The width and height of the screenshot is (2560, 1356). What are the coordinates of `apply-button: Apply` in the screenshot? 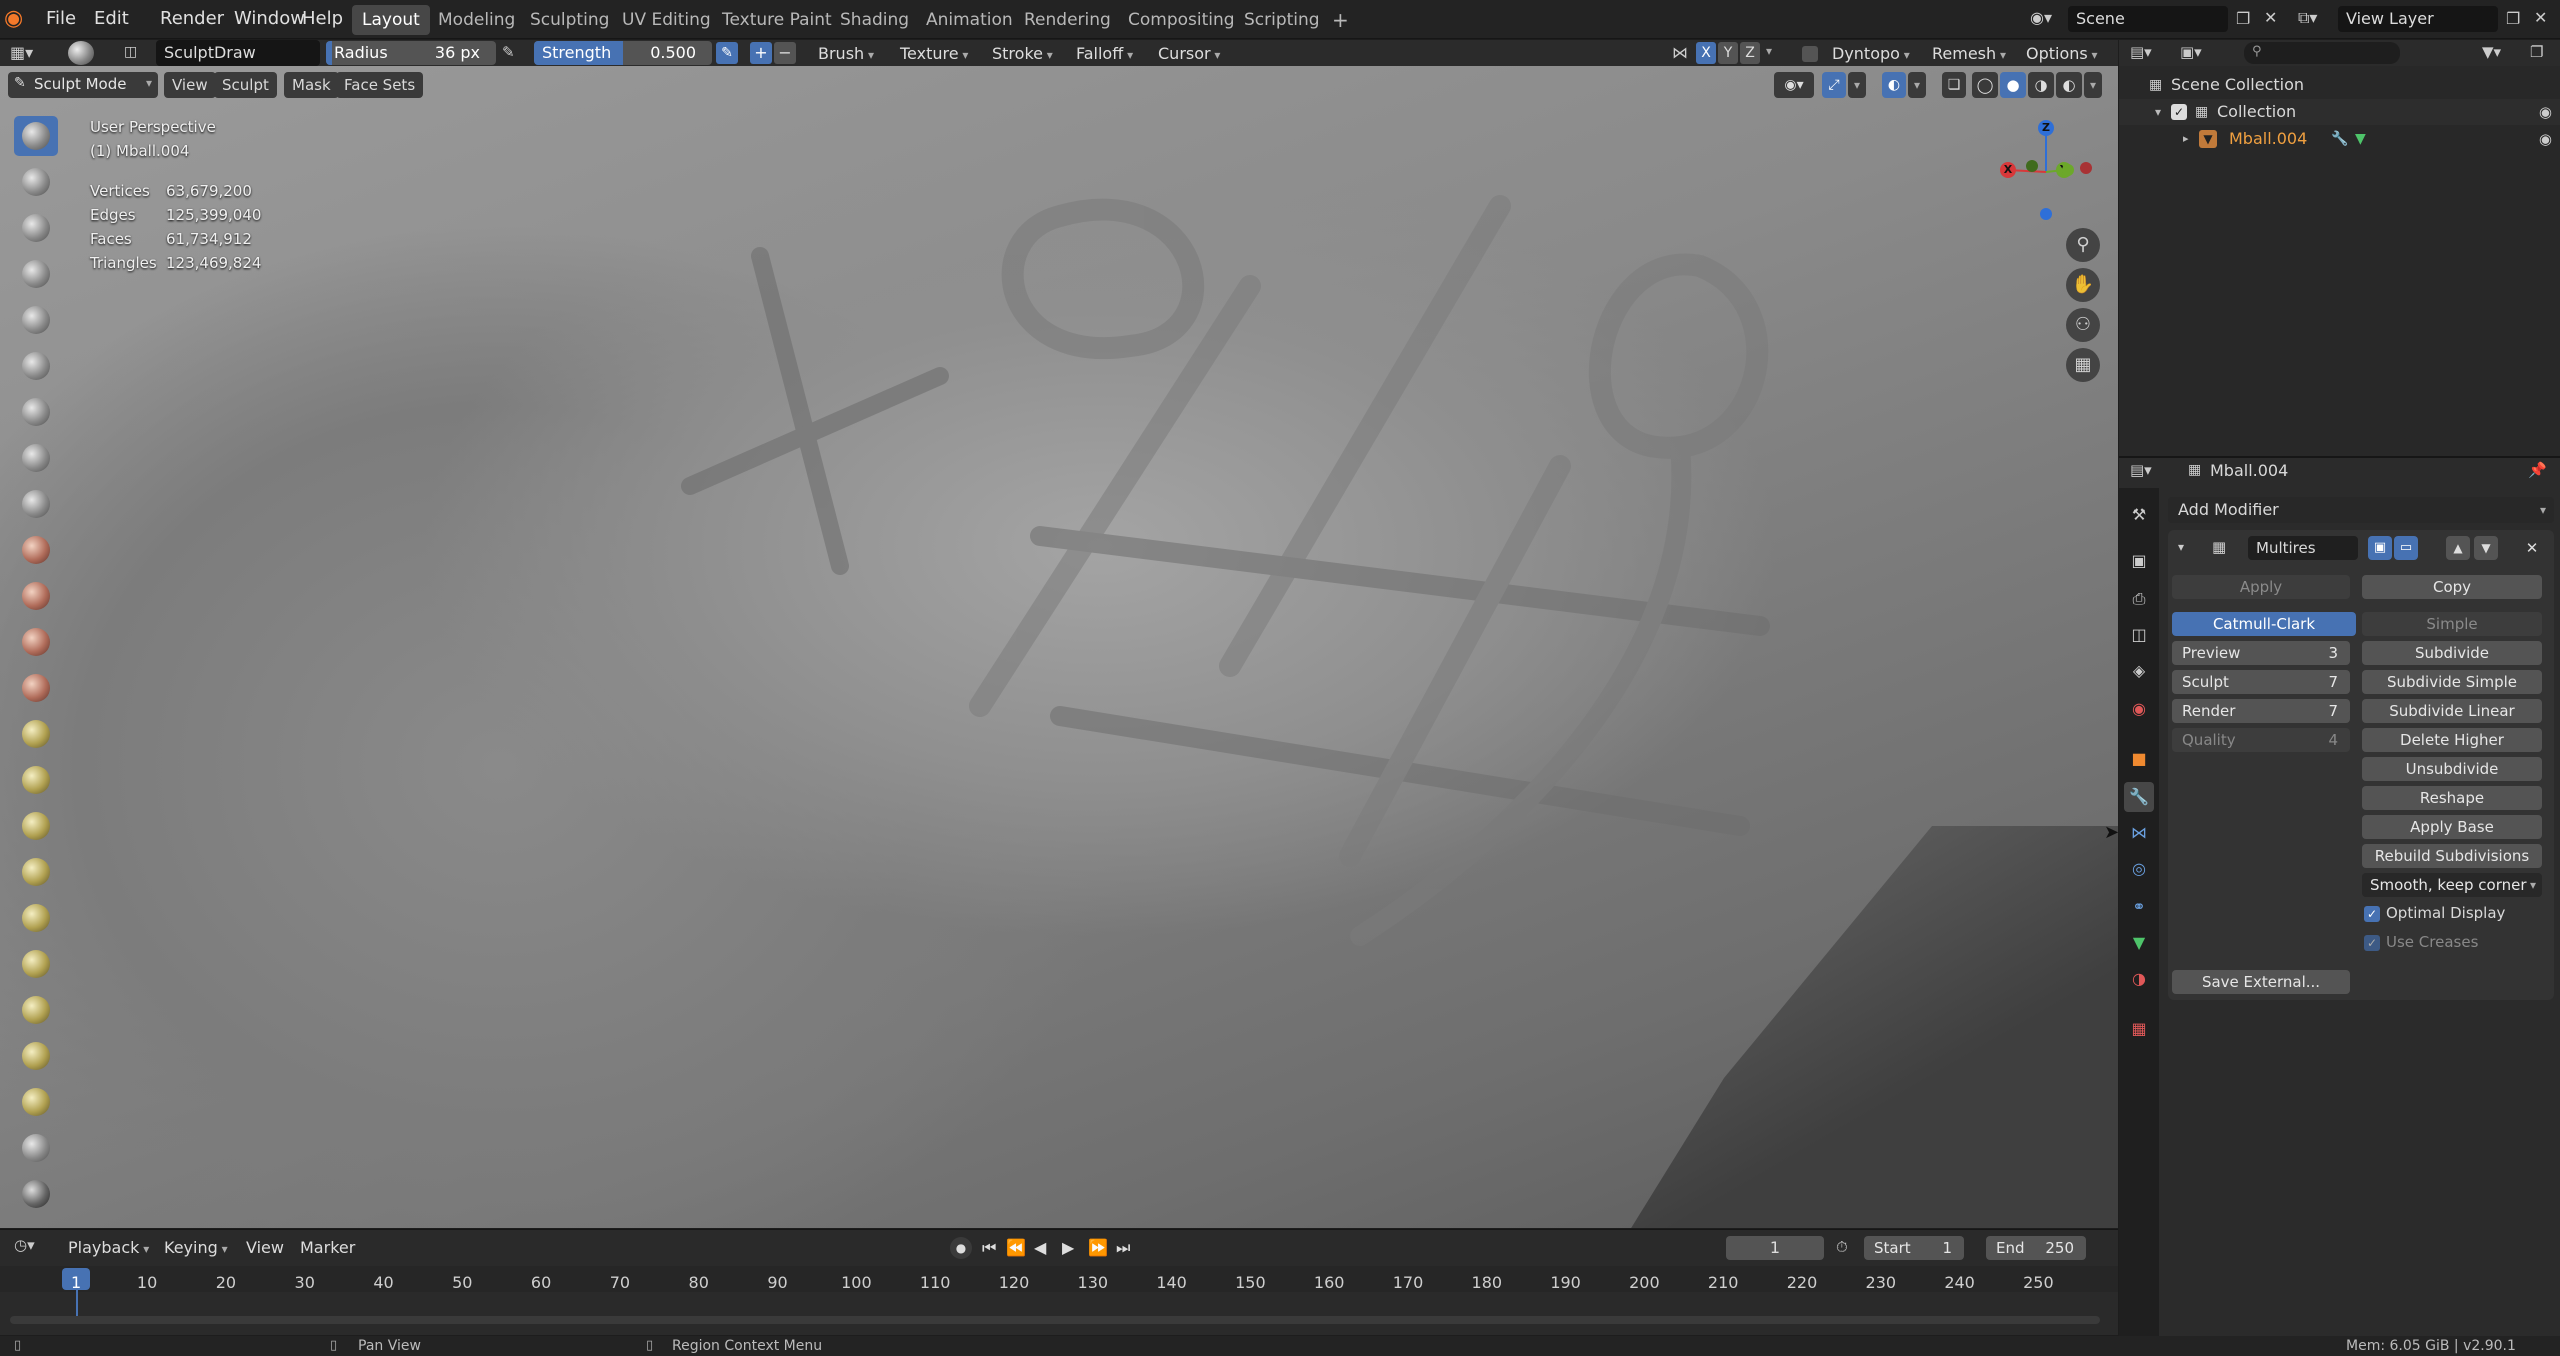 It's located at (2261, 587).